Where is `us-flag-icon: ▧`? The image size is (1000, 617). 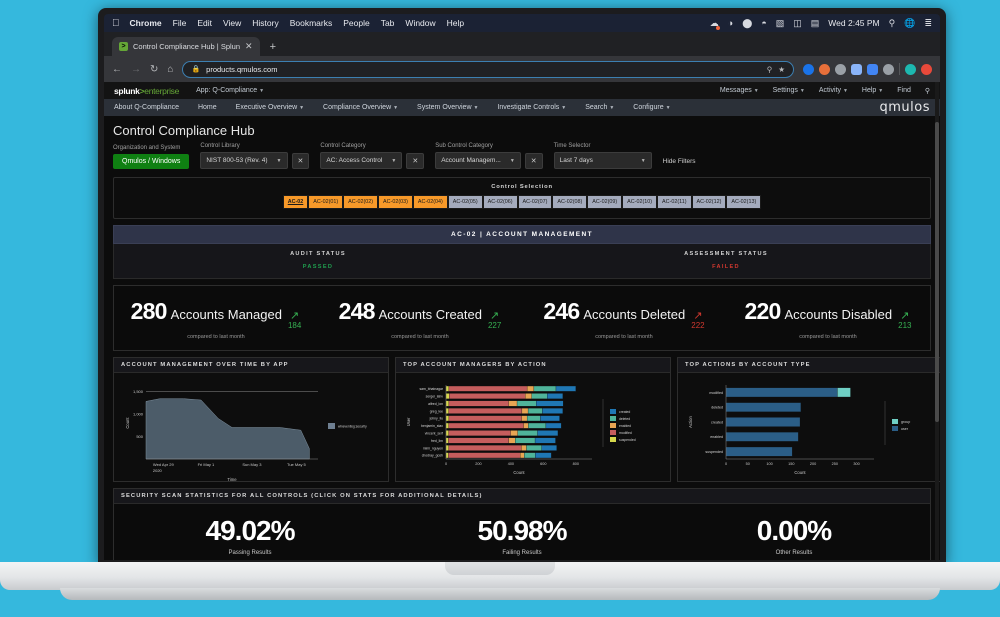 us-flag-icon: ▧ is located at coordinates (780, 23).